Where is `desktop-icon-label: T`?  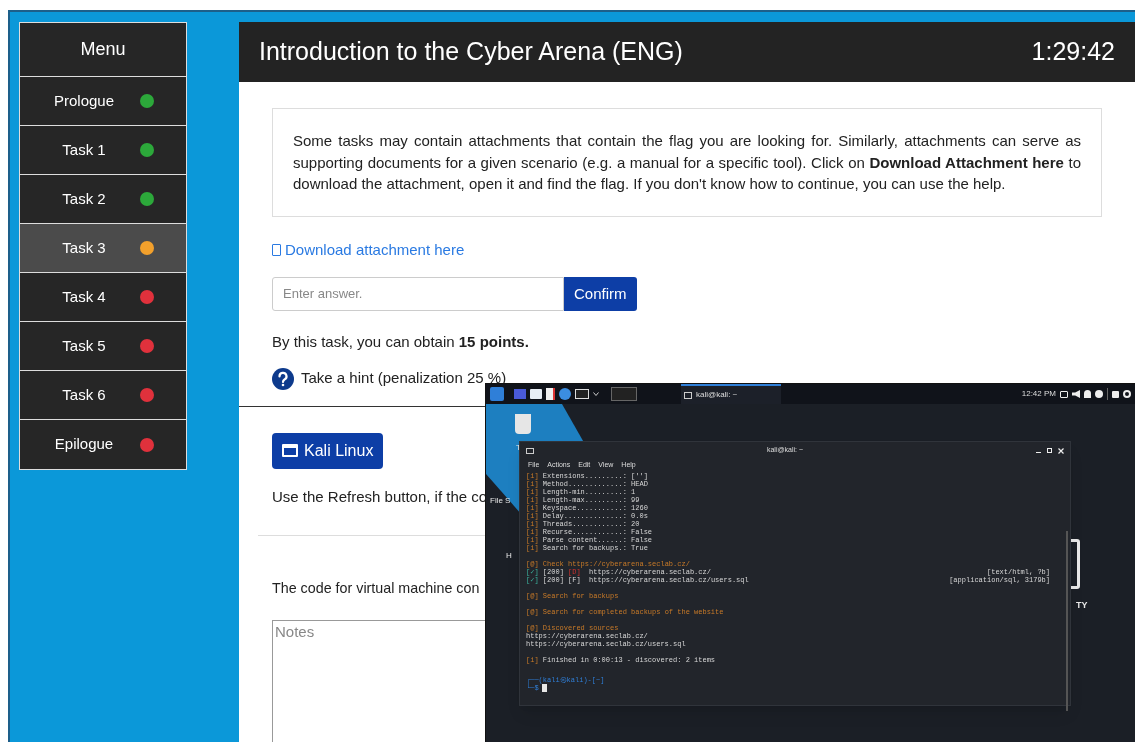 desktop-icon-label: T is located at coordinates (518, 448).